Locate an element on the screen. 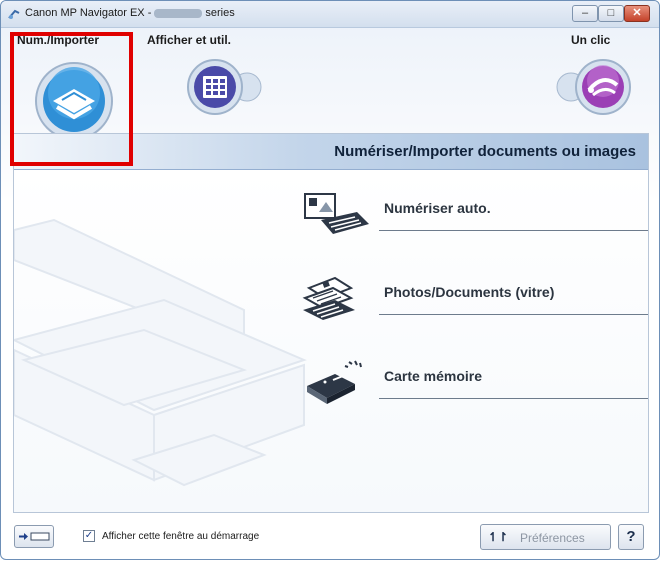 The height and width of the screenshot is (562, 662). window-title-suffix: series is located at coordinates (220, 13).